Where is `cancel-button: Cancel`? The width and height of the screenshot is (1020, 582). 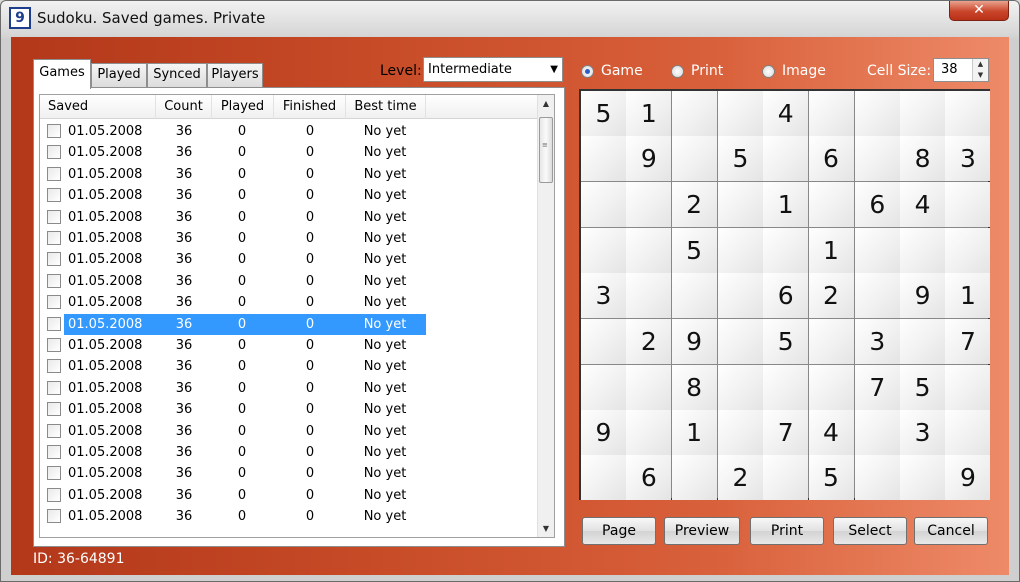
cancel-button: Cancel is located at coordinates (951, 531).